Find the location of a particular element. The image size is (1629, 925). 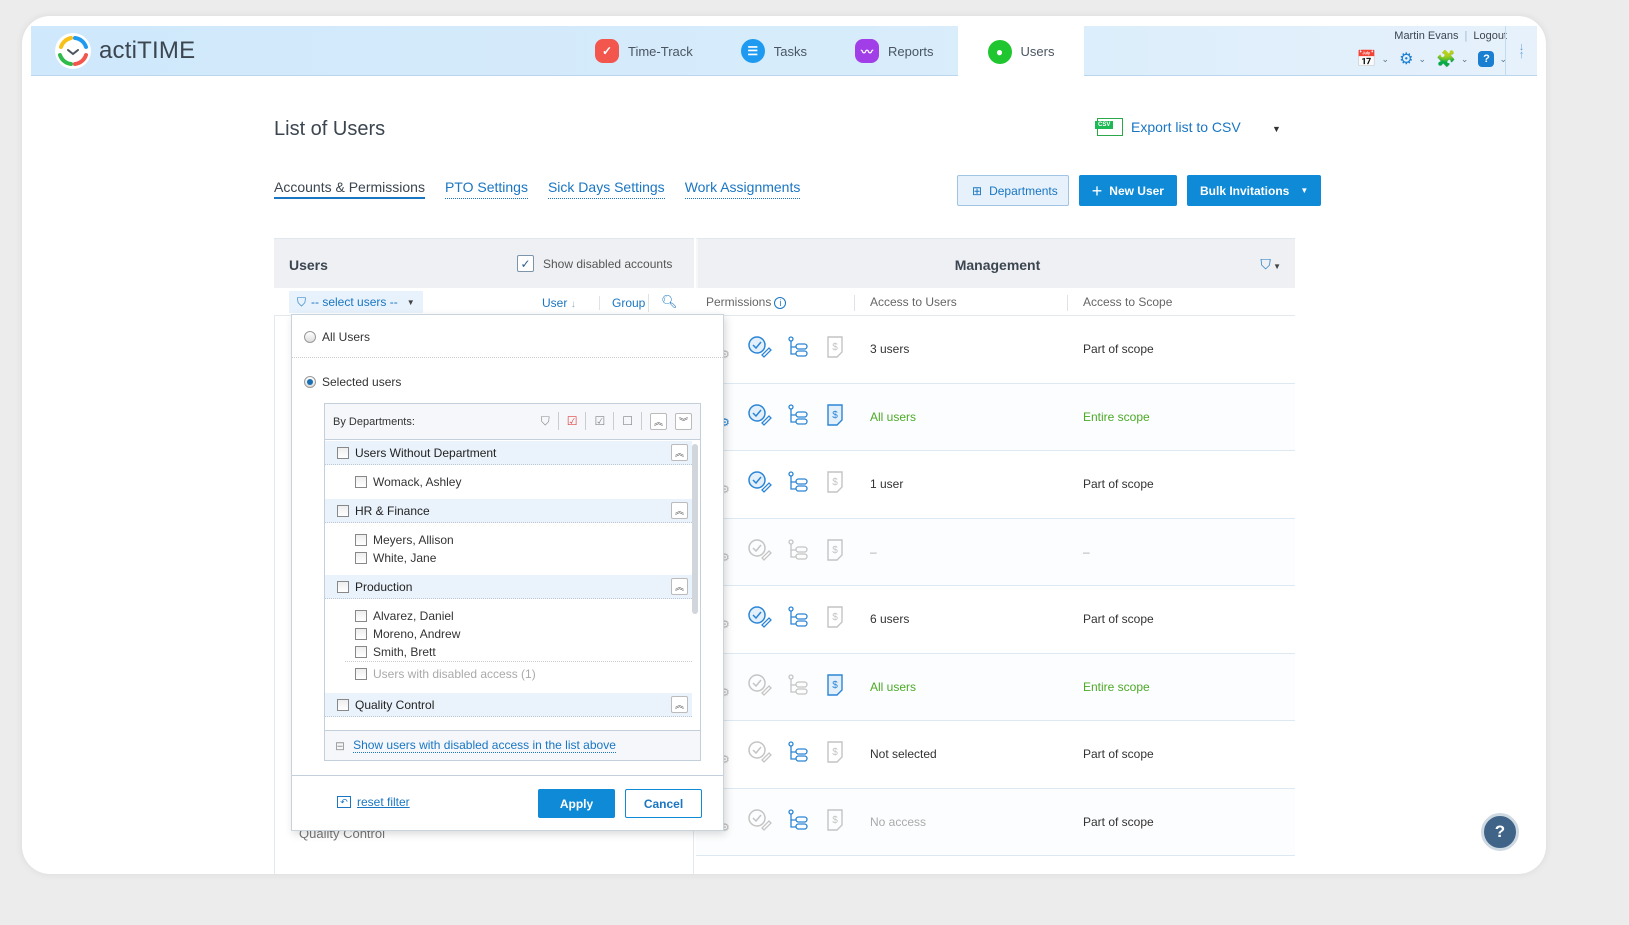

search-icon: 🔍︎ is located at coordinates (663, 303).